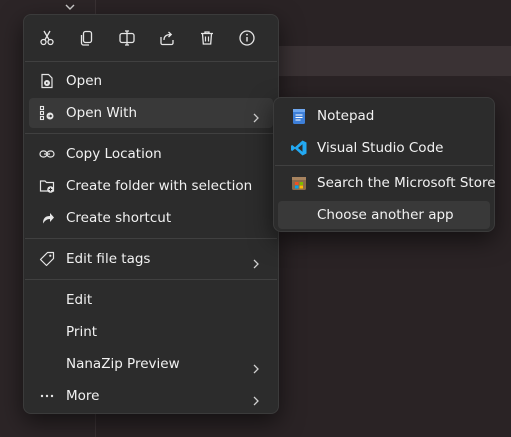  I want to click on open-with-menu-item: Open With, so click(151, 113).